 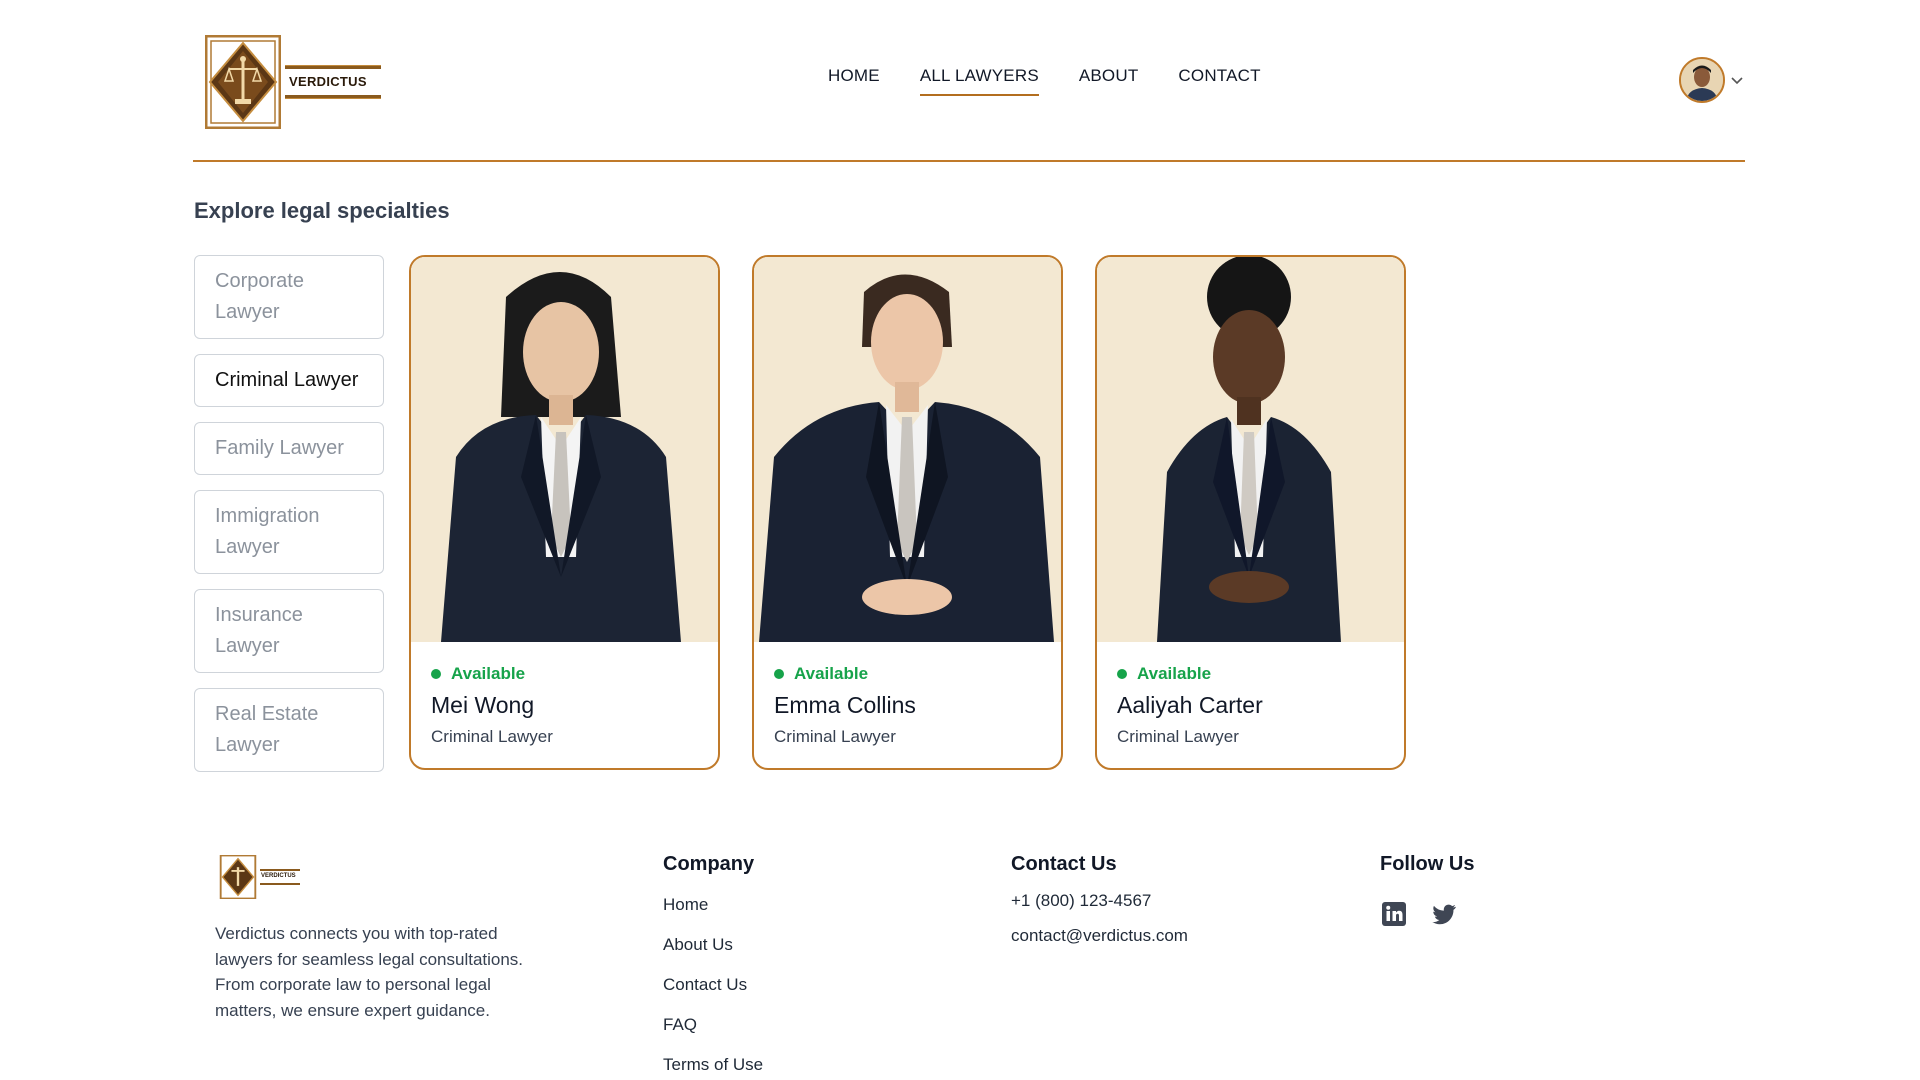 I want to click on lawyer-name: Mei Wong, so click(x=483, y=705).